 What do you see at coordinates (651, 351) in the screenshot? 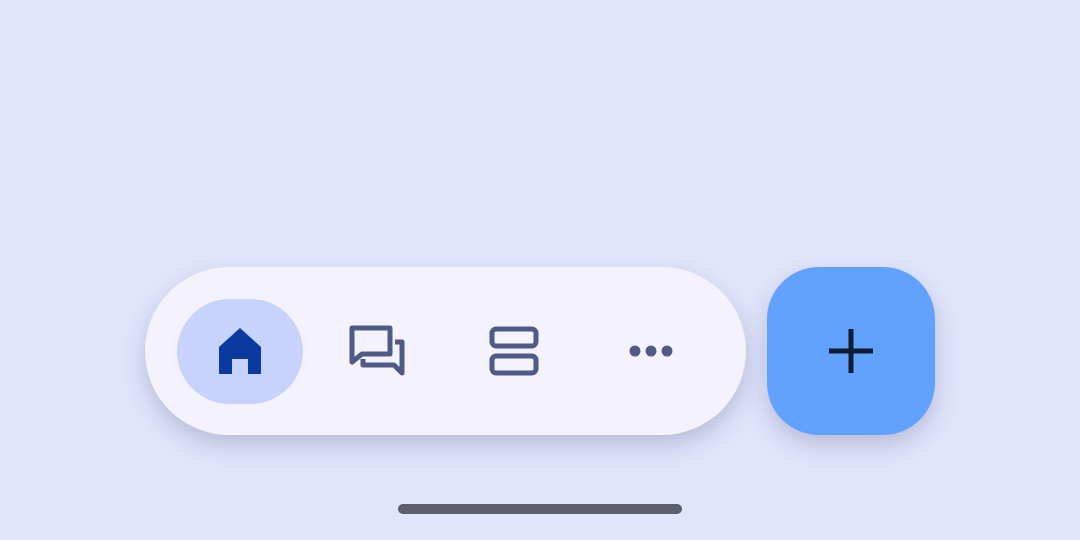
I see `more-icon` at bounding box center [651, 351].